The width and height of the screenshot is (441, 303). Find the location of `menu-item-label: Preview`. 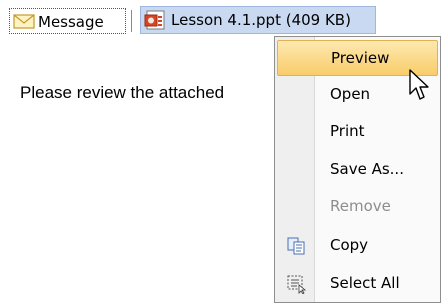

menu-item-label: Preview is located at coordinates (360, 58).